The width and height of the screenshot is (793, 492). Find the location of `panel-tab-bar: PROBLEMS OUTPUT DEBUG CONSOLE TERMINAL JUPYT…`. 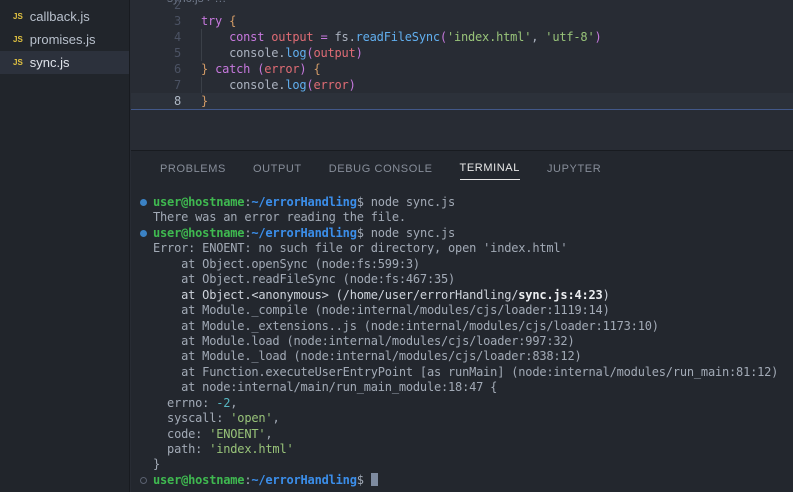

panel-tab-bar: PROBLEMS OUTPUT DEBUG CONSOLE TERMINAL JUPYT… is located at coordinates (462, 169).